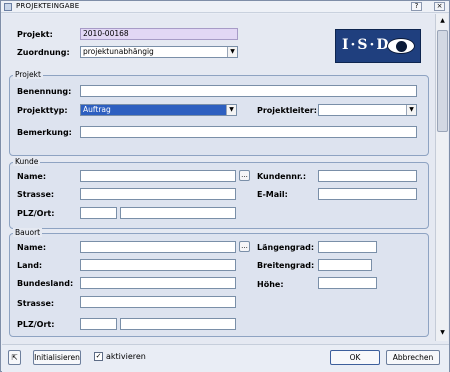 The width and height of the screenshot is (450, 372). What do you see at coordinates (44, 91) in the screenshot?
I see `benennung-label: Benennung:` at bounding box center [44, 91].